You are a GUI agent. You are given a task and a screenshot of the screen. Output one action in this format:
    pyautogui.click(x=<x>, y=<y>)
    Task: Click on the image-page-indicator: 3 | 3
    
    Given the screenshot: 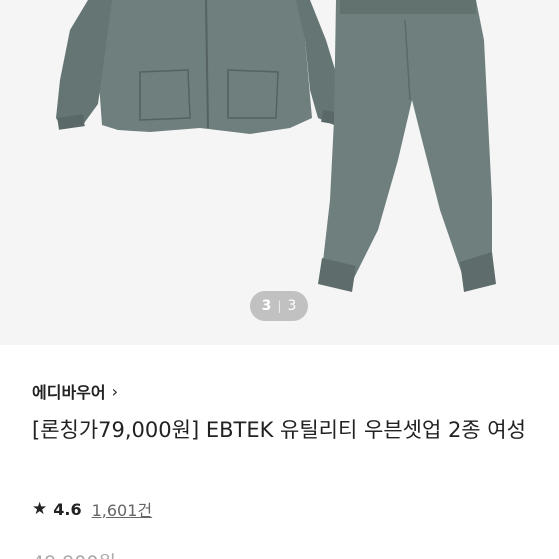 What is the action you would take?
    pyautogui.click(x=279, y=306)
    